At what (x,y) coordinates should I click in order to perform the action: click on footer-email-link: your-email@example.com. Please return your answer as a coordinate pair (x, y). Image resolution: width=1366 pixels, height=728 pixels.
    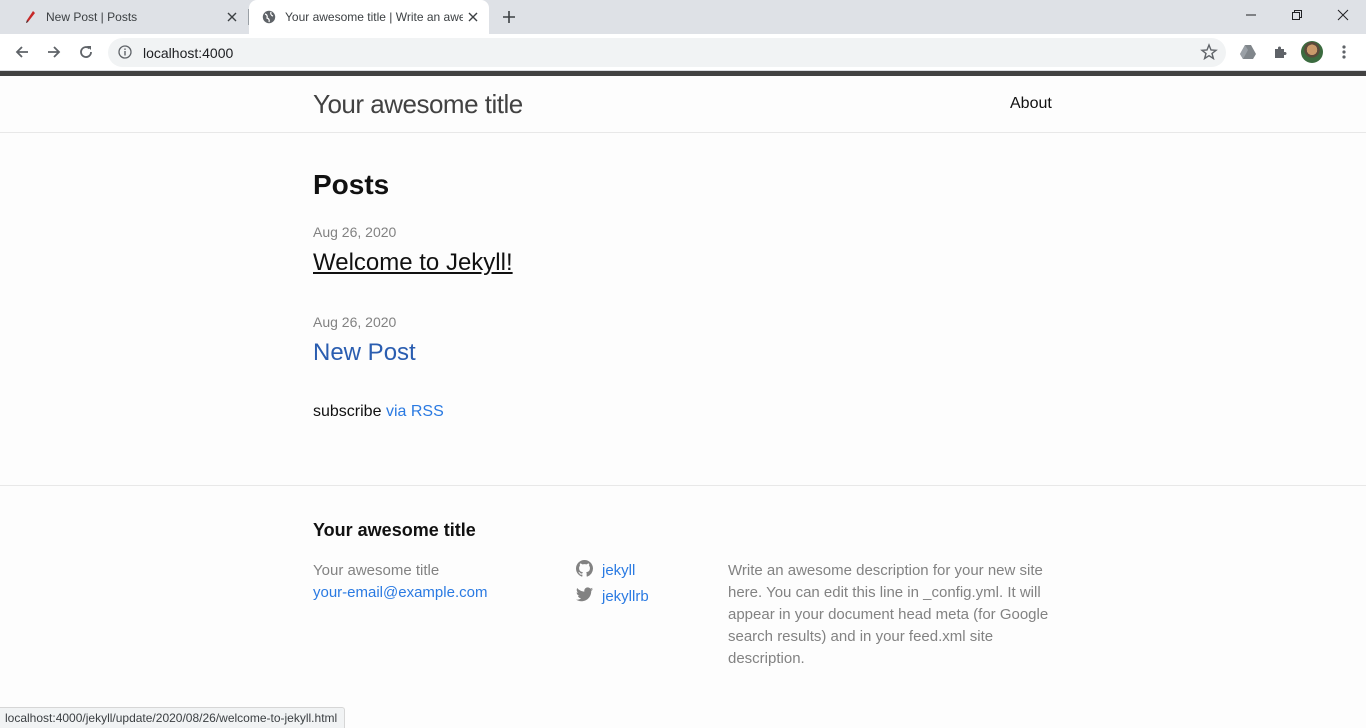
    Looking at the image, I should click on (400, 593).